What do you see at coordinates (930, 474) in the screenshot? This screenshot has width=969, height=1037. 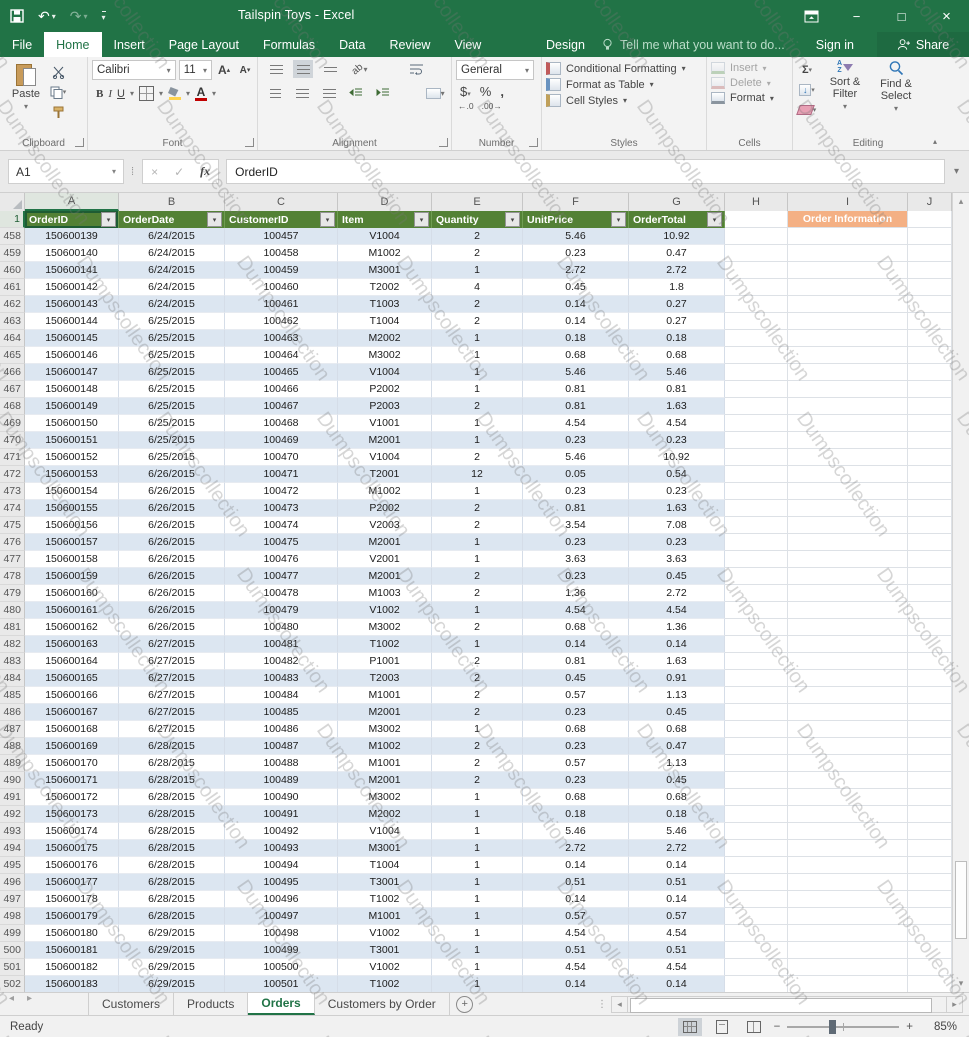 I see `cell-J472` at bounding box center [930, 474].